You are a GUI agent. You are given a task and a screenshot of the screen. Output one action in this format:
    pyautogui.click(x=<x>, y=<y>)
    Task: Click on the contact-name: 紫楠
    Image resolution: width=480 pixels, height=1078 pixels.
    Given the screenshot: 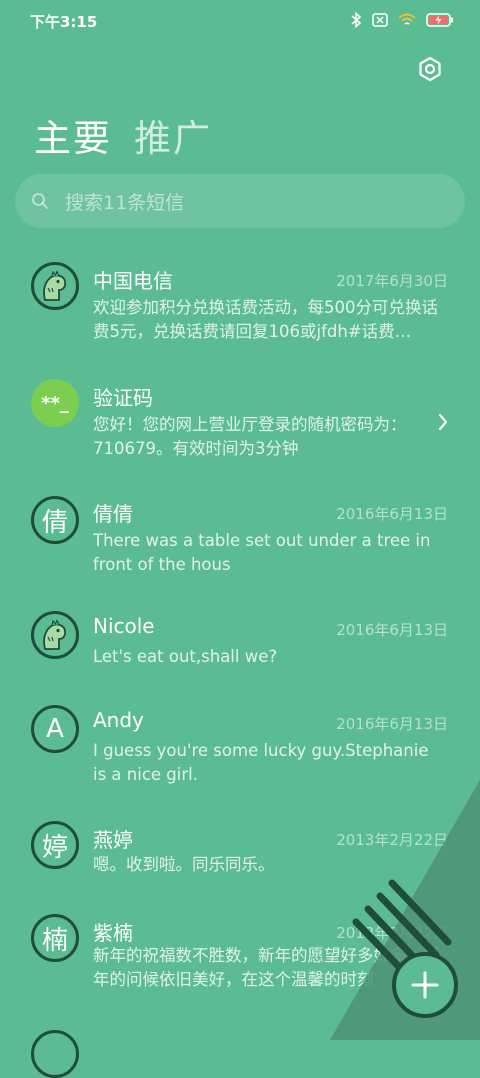 What is the action you would take?
    pyautogui.click(x=113, y=933)
    